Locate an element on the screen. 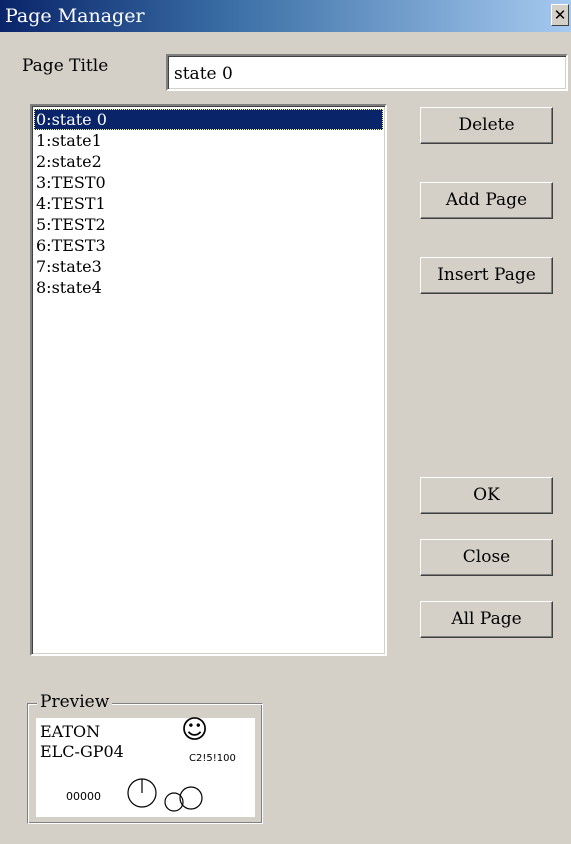 Image resolution: width=571 pixels, height=844 pixels. close-icon: ✕ is located at coordinates (560, 15).